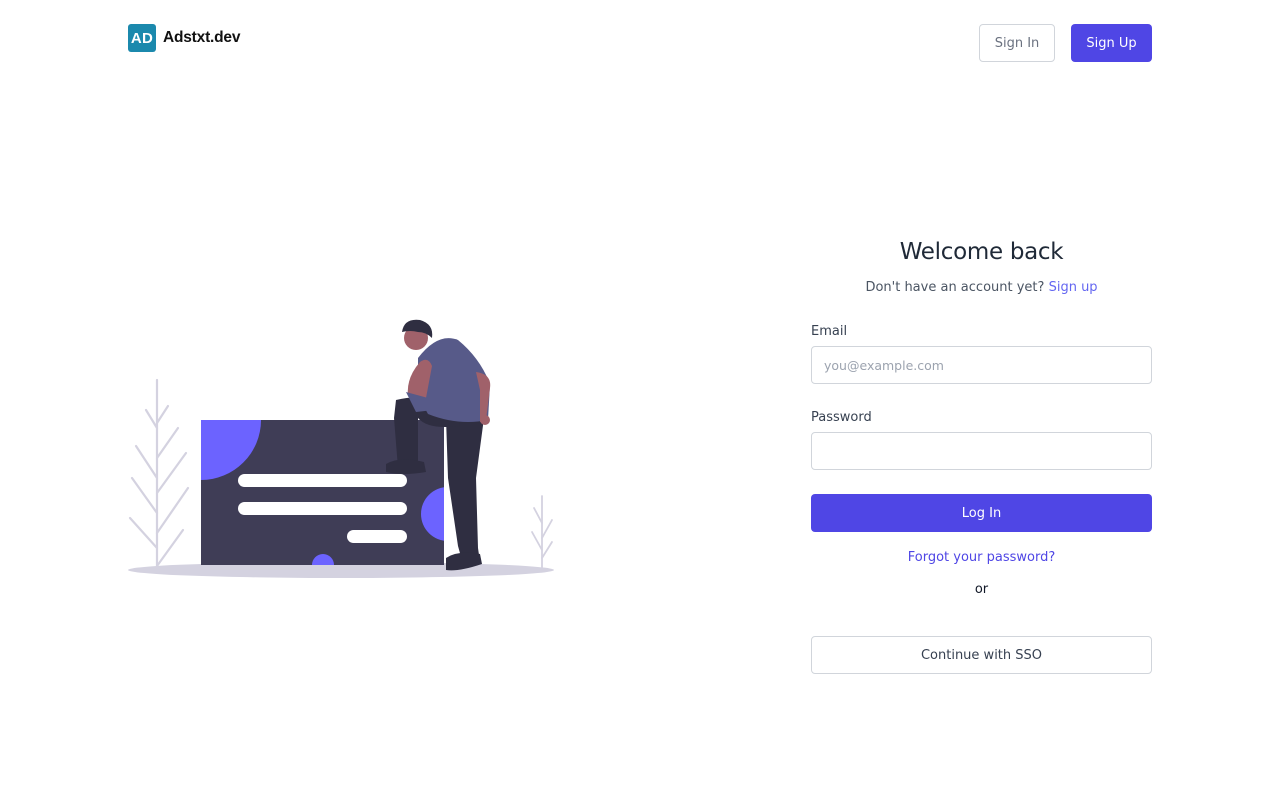 The image size is (1280, 800). What do you see at coordinates (981, 513) in the screenshot?
I see `login-button: Log In` at bounding box center [981, 513].